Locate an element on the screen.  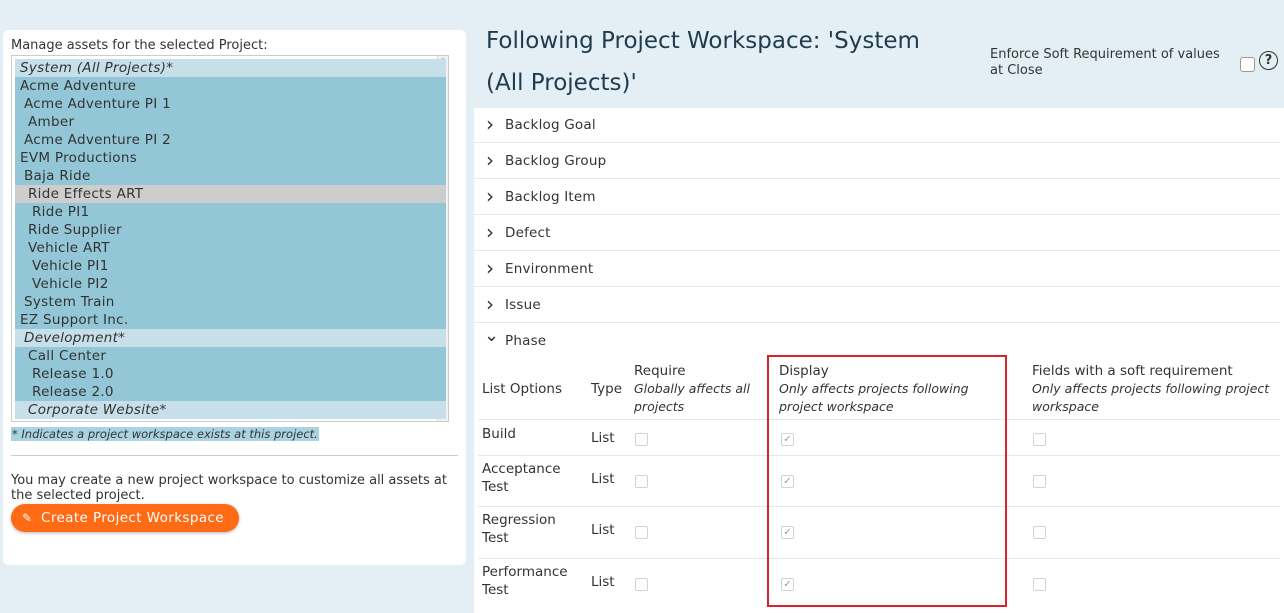
asset-name: Environment is located at coordinates (549, 269).